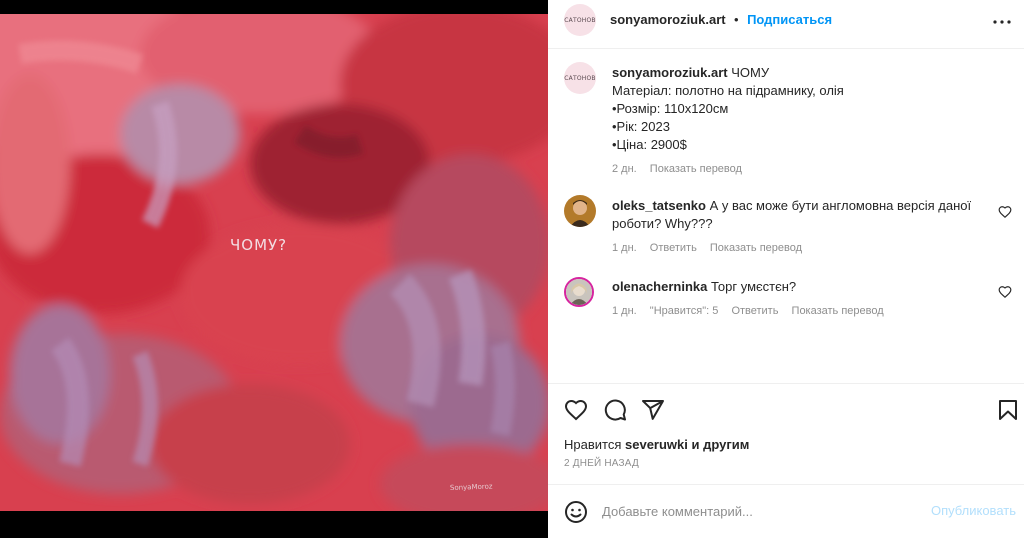 This screenshot has width=1024, height=539. Describe the element at coordinates (670, 108) in the screenshot. I see `caption-line: •Розмір: 110х120см` at that location.